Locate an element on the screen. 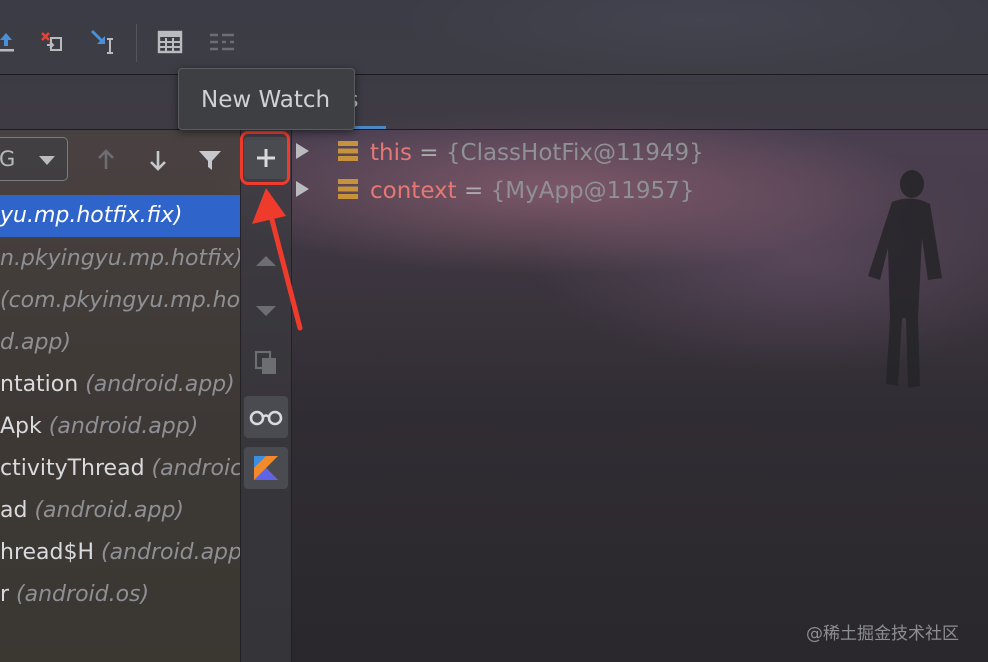  down-arrow-icon is located at coordinates (158, 161).